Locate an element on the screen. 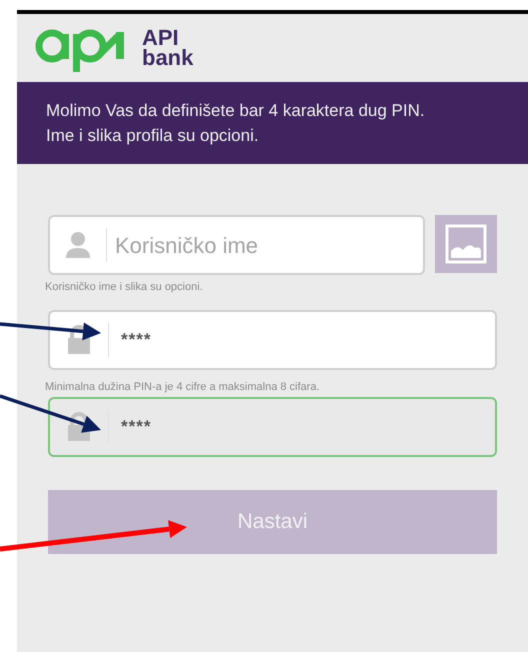  banner-text: Molimo Vas da definišete bar 4 karaktera dug PIN. is located at coordinates (236, 111).